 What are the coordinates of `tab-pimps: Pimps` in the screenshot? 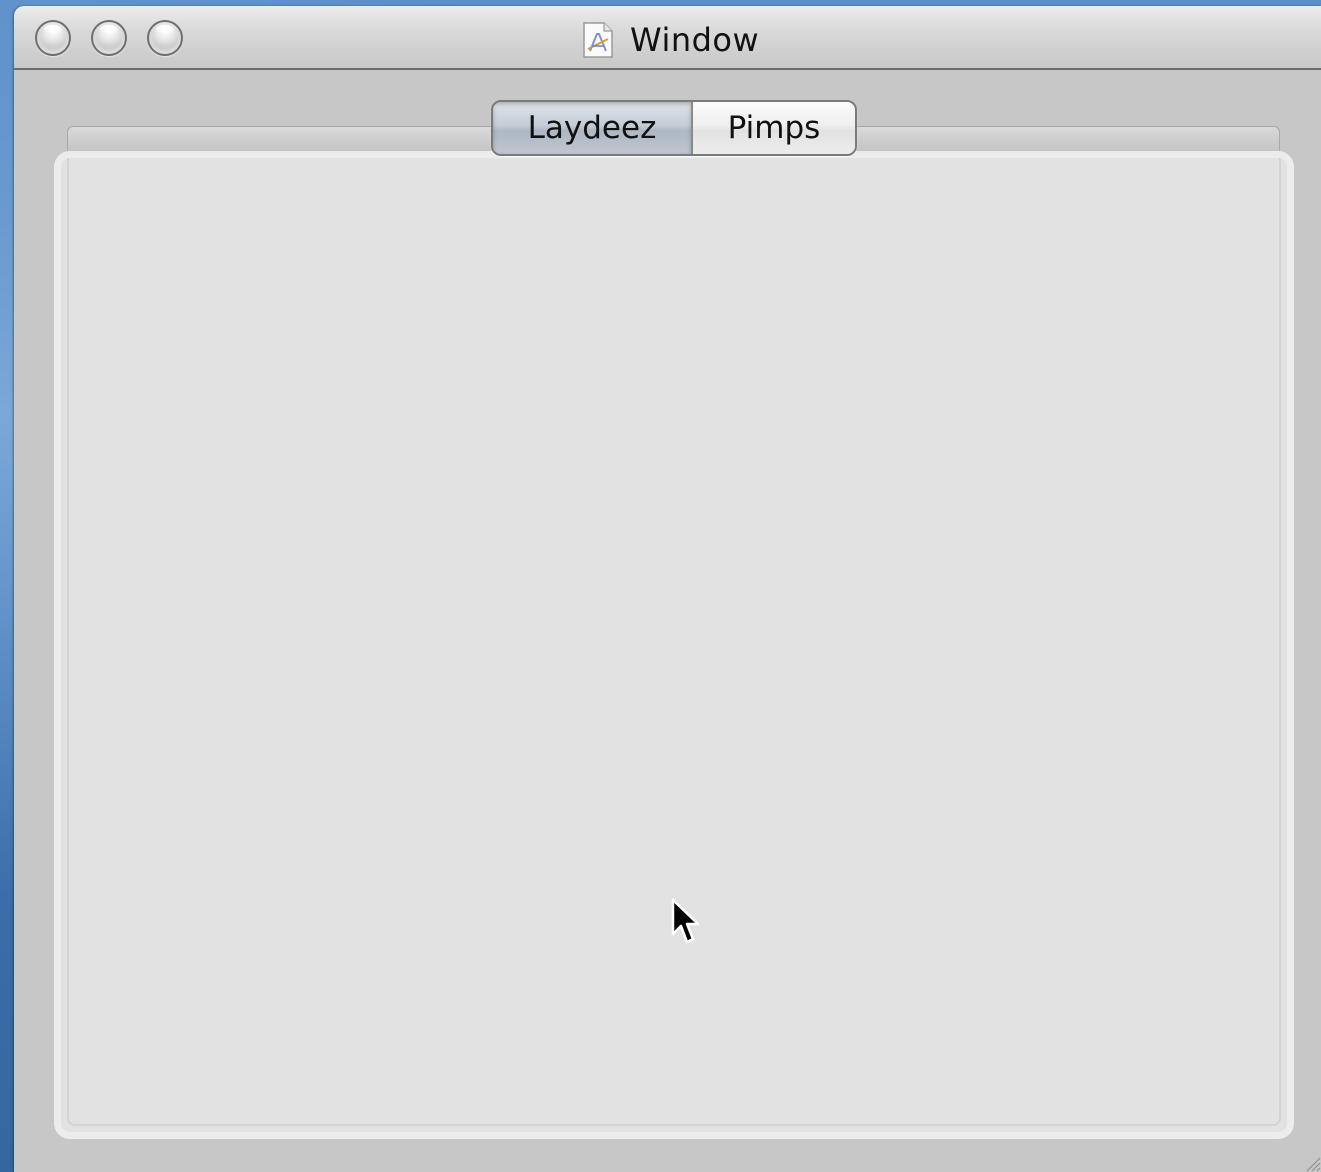 It's located at (774, 128).